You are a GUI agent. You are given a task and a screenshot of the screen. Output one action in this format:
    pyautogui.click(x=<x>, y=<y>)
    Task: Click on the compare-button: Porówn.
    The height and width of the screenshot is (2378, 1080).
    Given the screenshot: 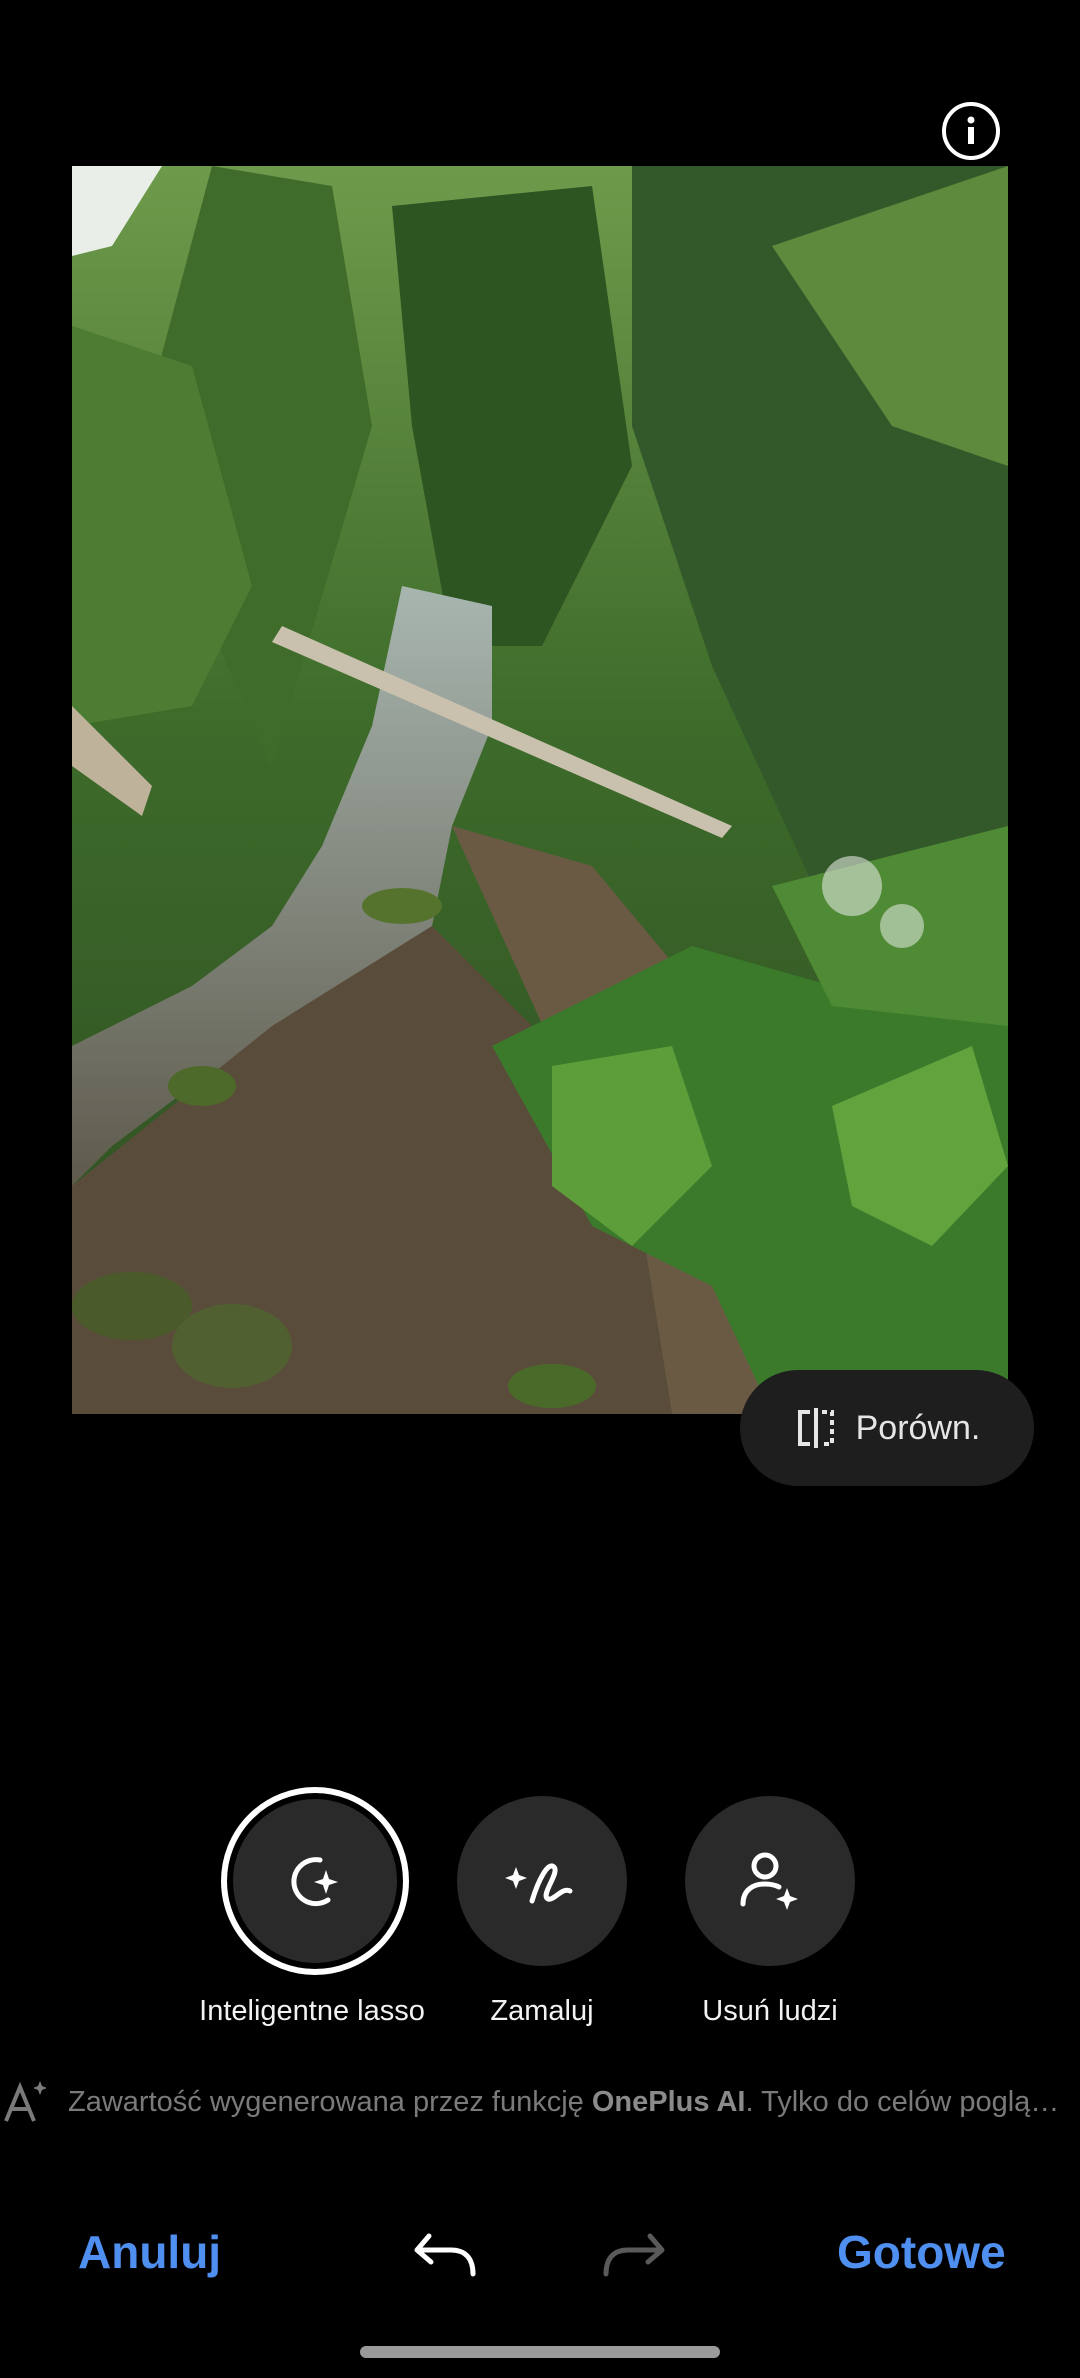 What is the action you would take?
    pyautogui.click(x=887, y=1428)
    